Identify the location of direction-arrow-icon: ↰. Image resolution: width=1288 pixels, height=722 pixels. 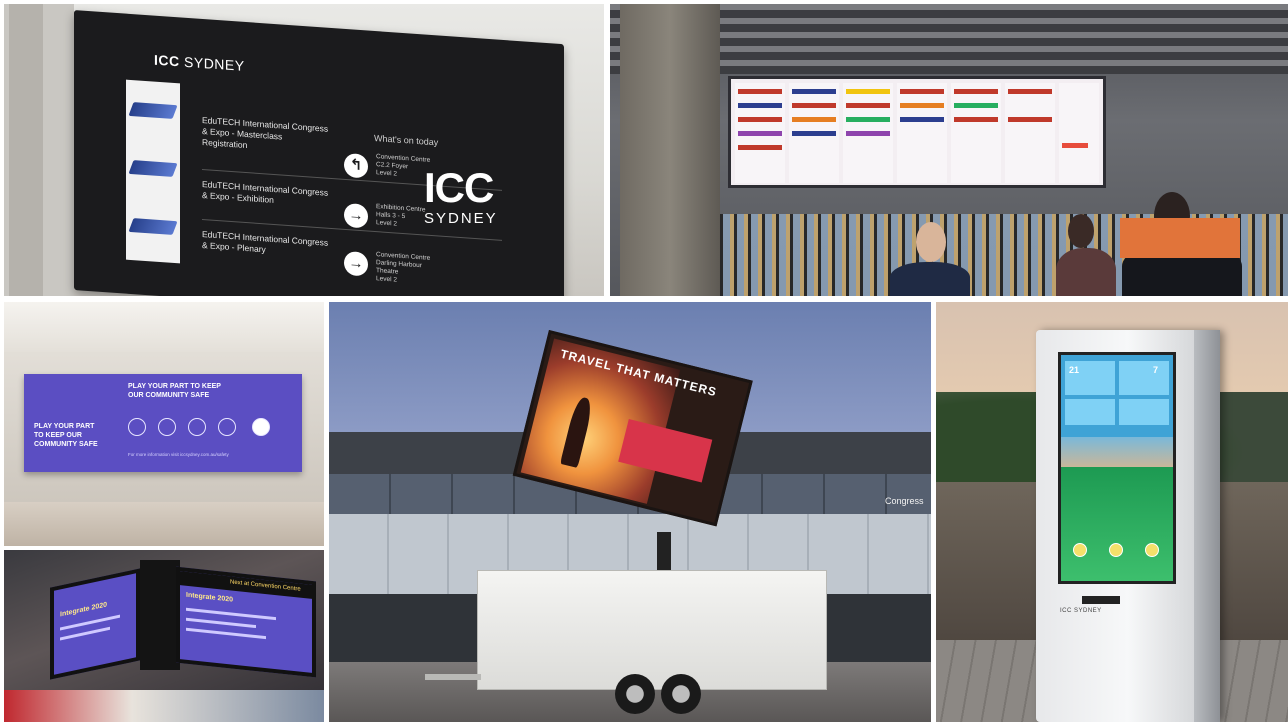
(356, 165).